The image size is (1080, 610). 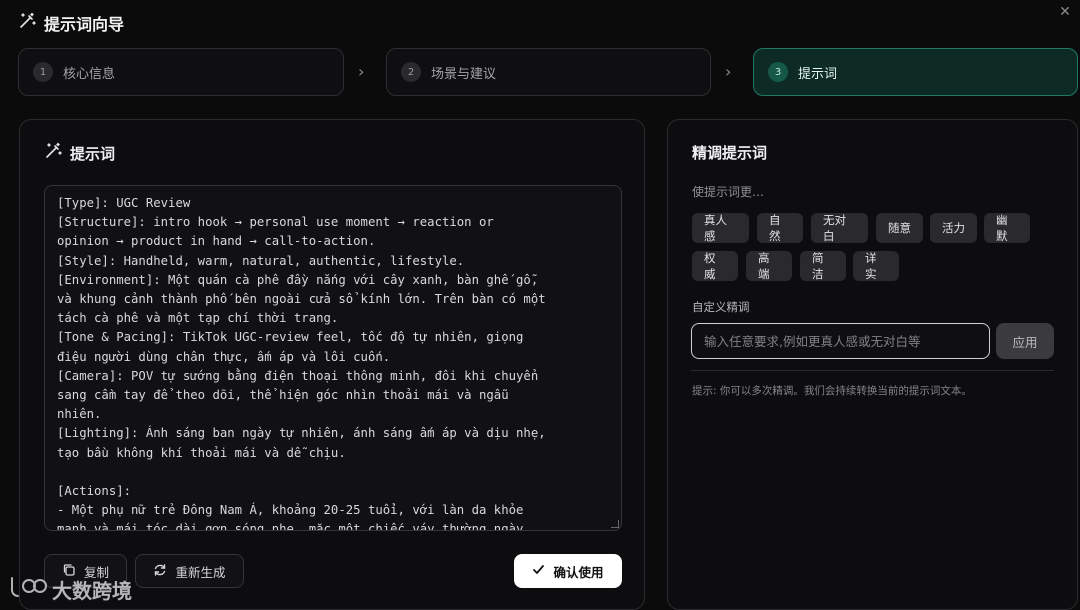 I want to click on step-label: 核心信息, so click(x=89, y=74).